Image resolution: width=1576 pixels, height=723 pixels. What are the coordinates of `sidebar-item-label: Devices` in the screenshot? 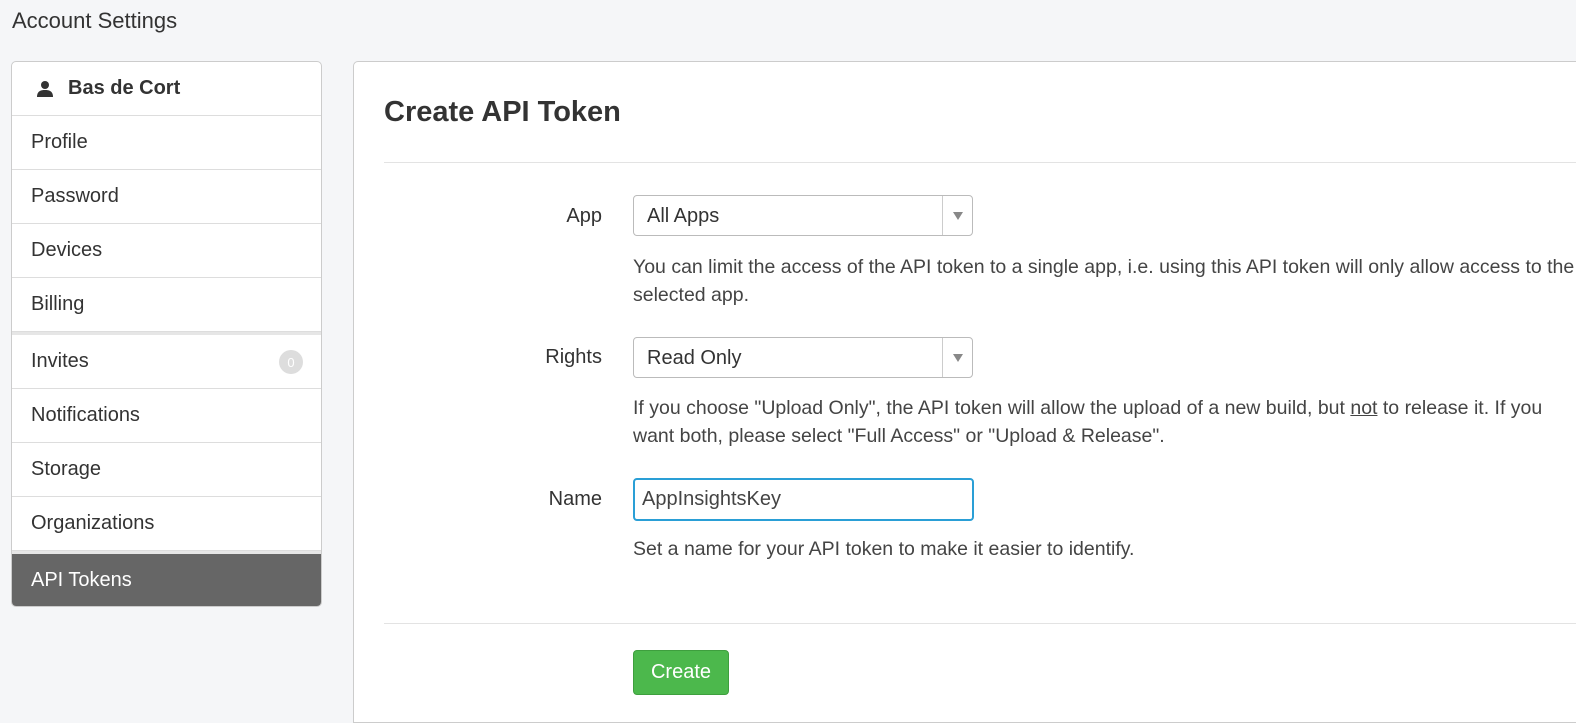 It's located at (67, 250).